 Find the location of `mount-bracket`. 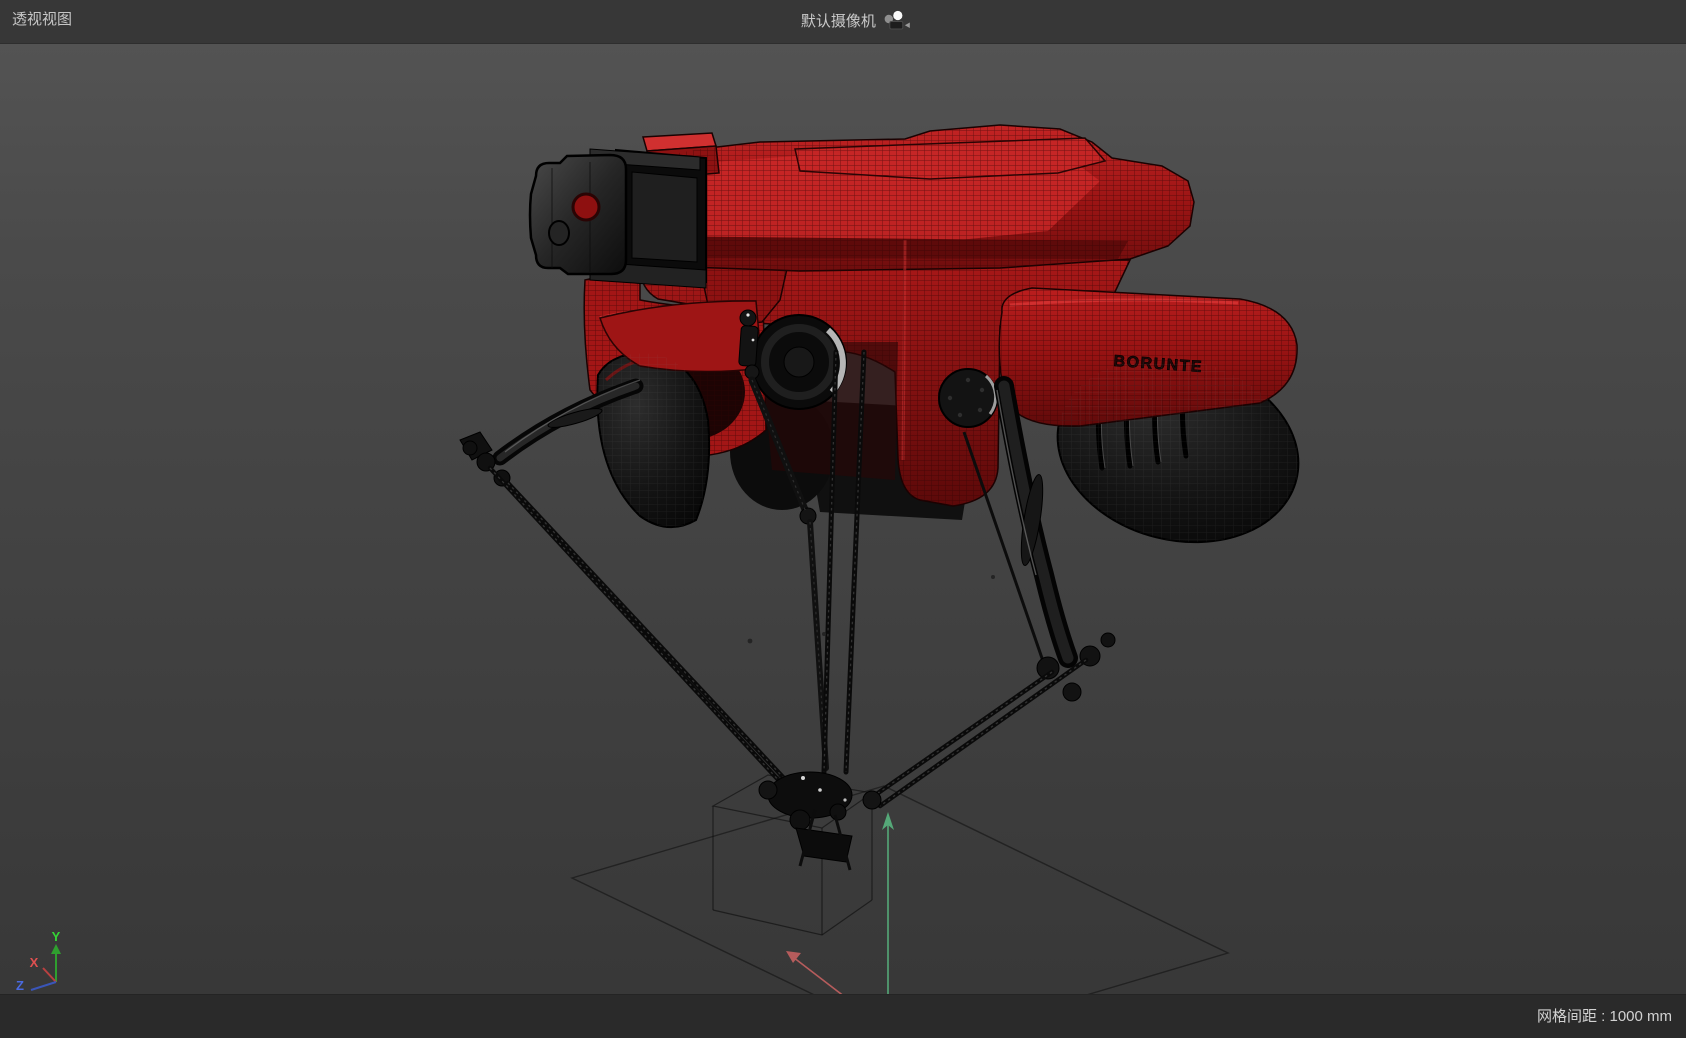

mount-bracket is located at coordinates (617, 218).